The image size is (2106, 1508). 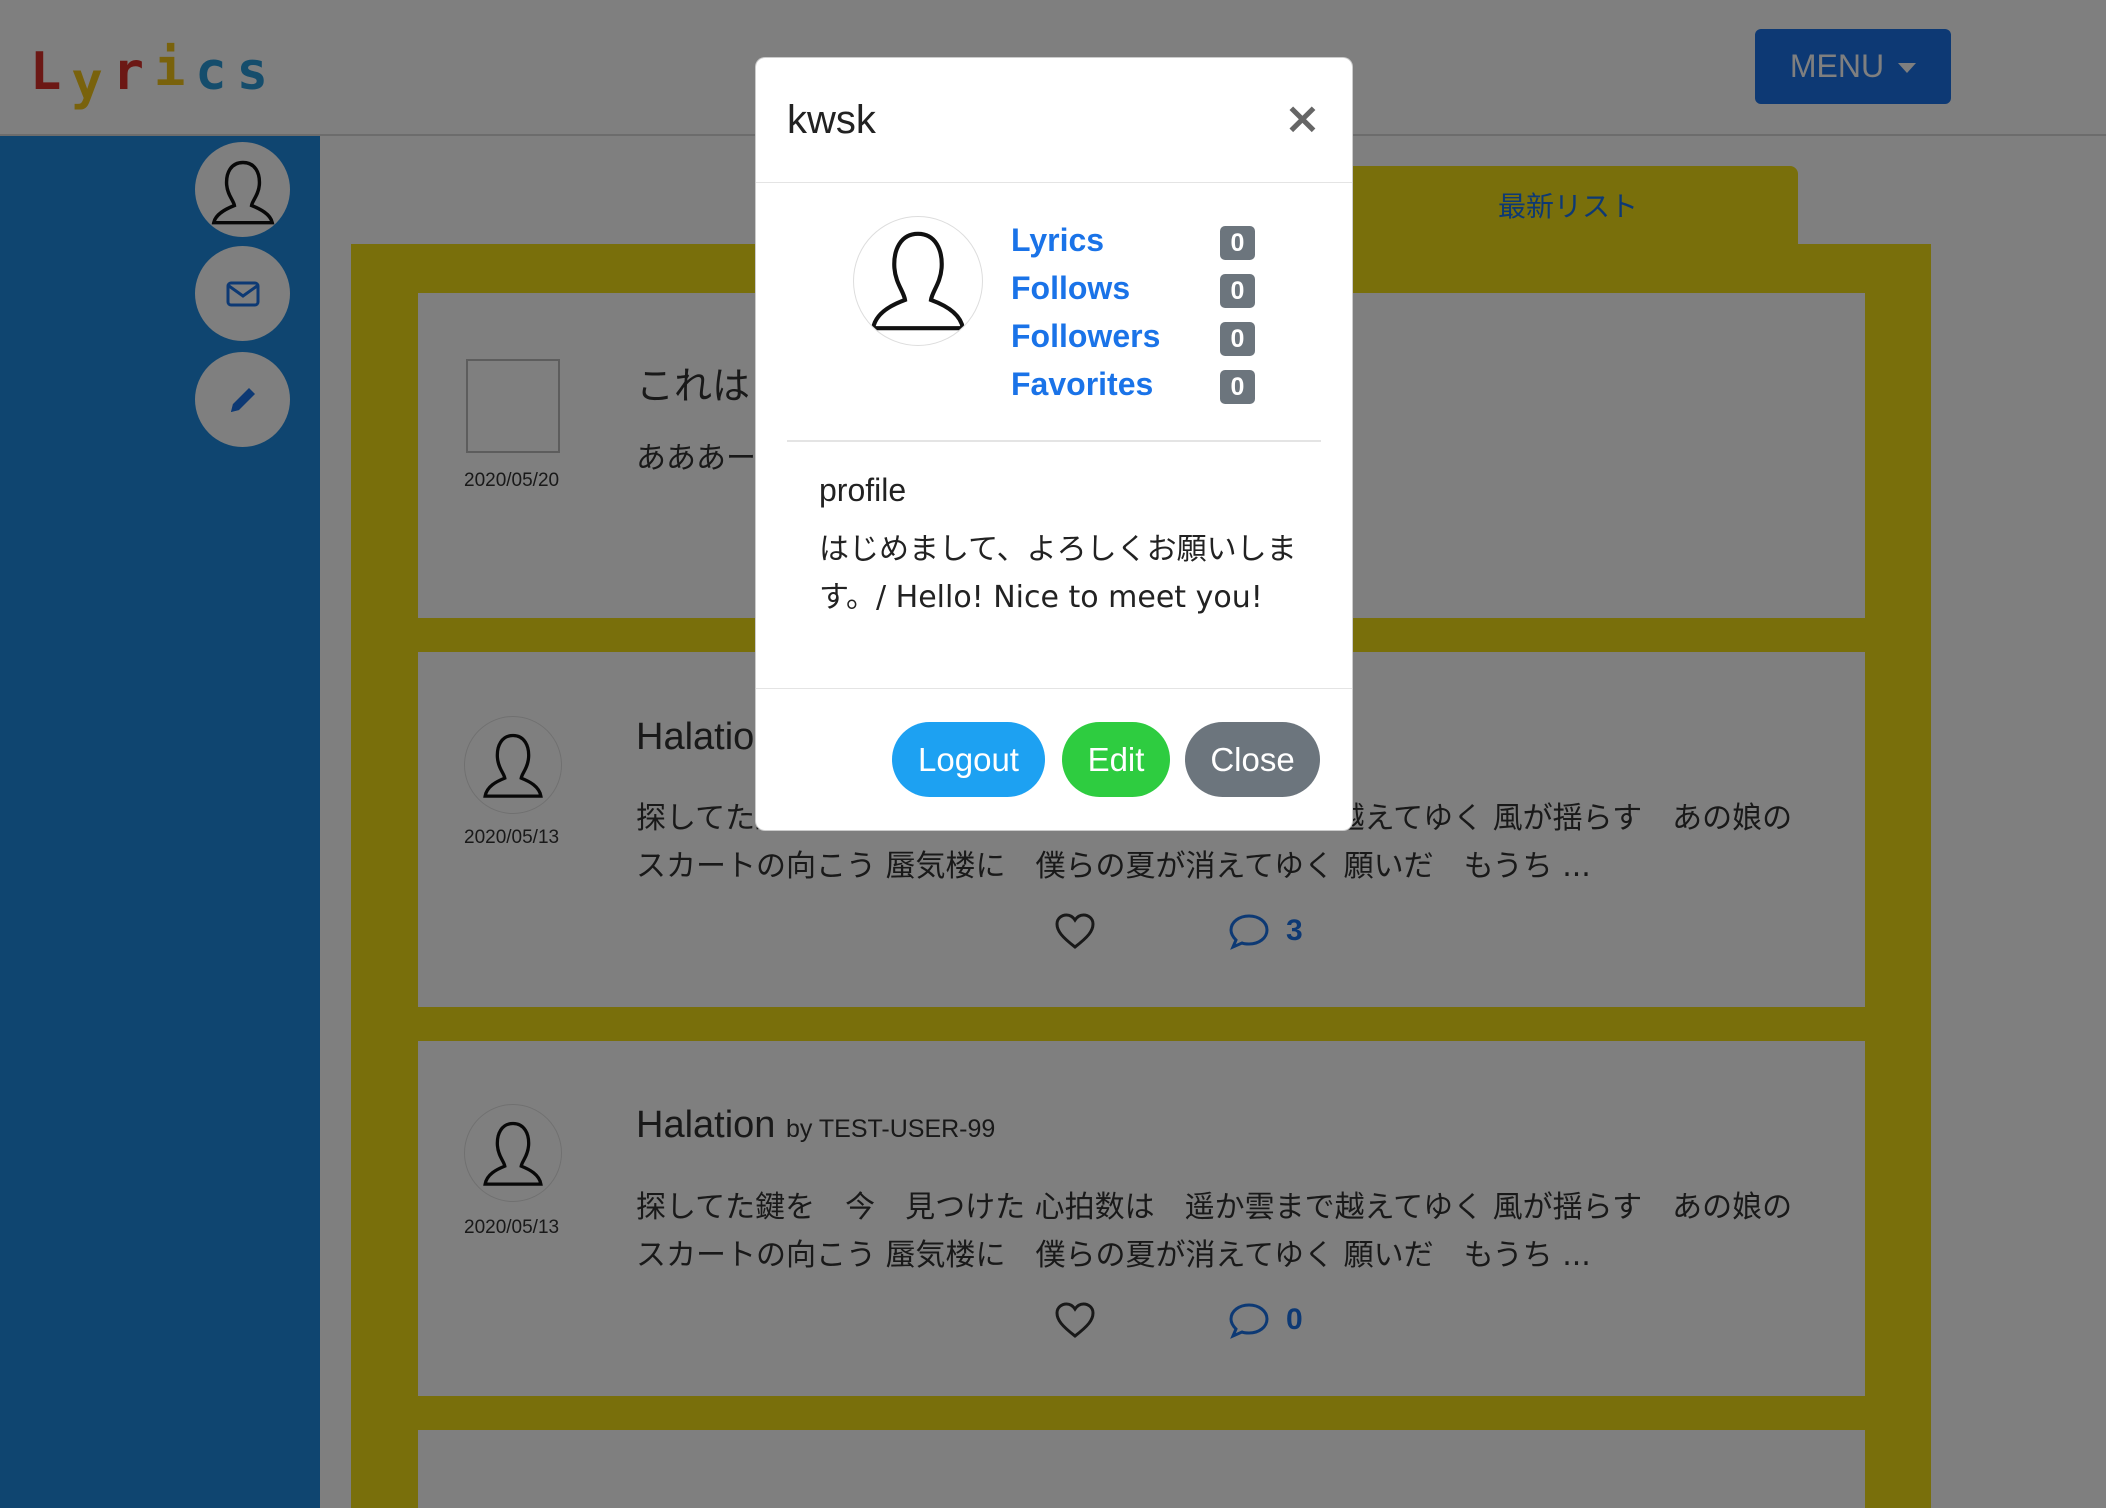 What do you see at coordinates (1082, 384) in the screenshot?
I see `stat-label: Favorites` at bounding box center [1082, 384].